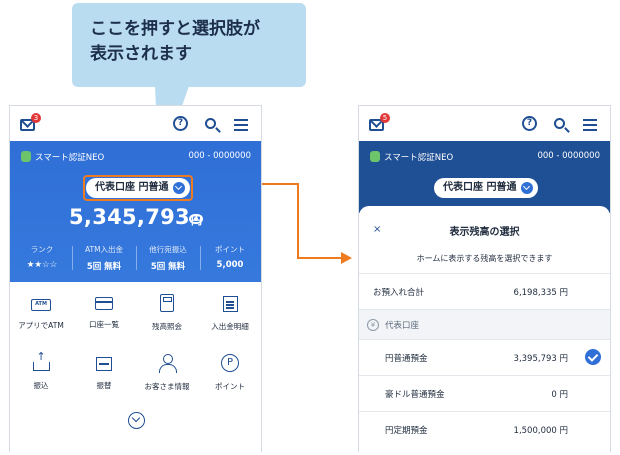  I want to click on callout-text: ここを押すと選択肢が 表示されます, so click(175, 41).